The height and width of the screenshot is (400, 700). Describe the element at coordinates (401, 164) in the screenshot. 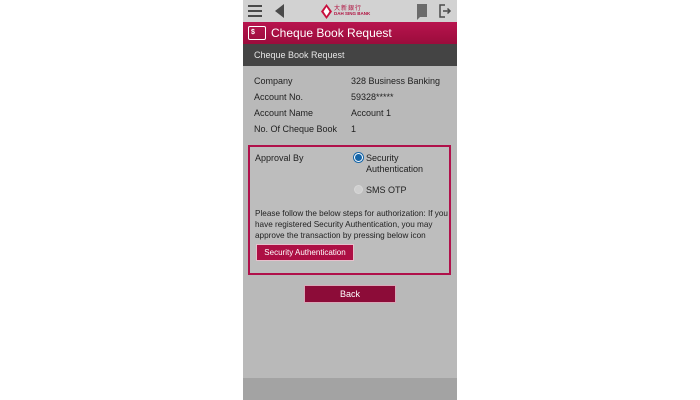

I see `security-authentication-option-label: Security Authentication` at that location.